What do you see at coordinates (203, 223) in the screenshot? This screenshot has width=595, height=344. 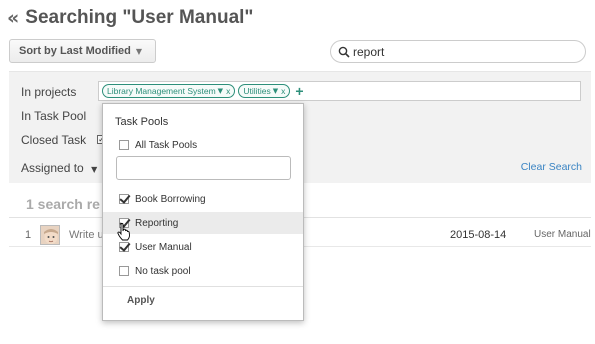 I see `task-pool-option-reporting: Reporting` at bounding box center [203, 223].